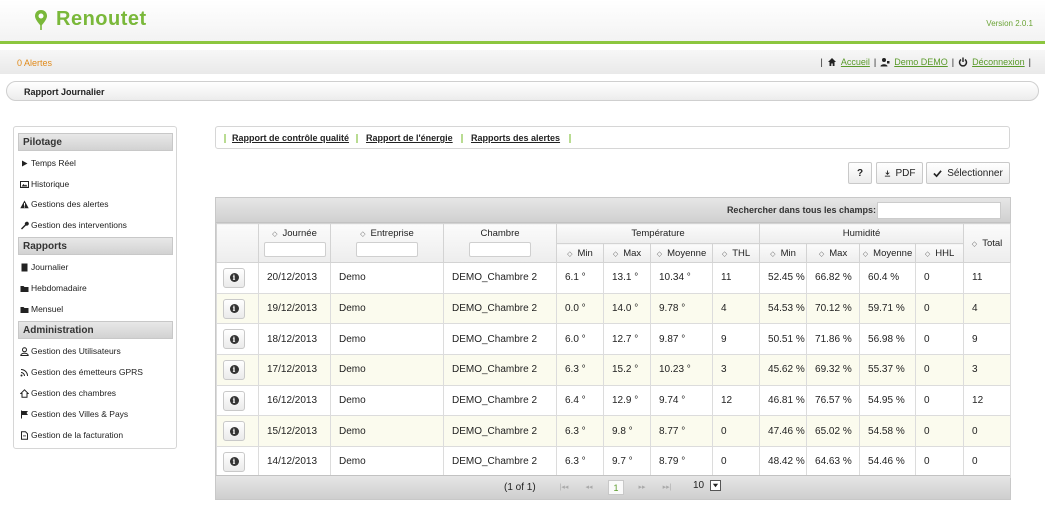 This screenshot has height=520, width=1045. I want to click on sidebar-item-chambres: Gestion des chambres, so click(68, 393).